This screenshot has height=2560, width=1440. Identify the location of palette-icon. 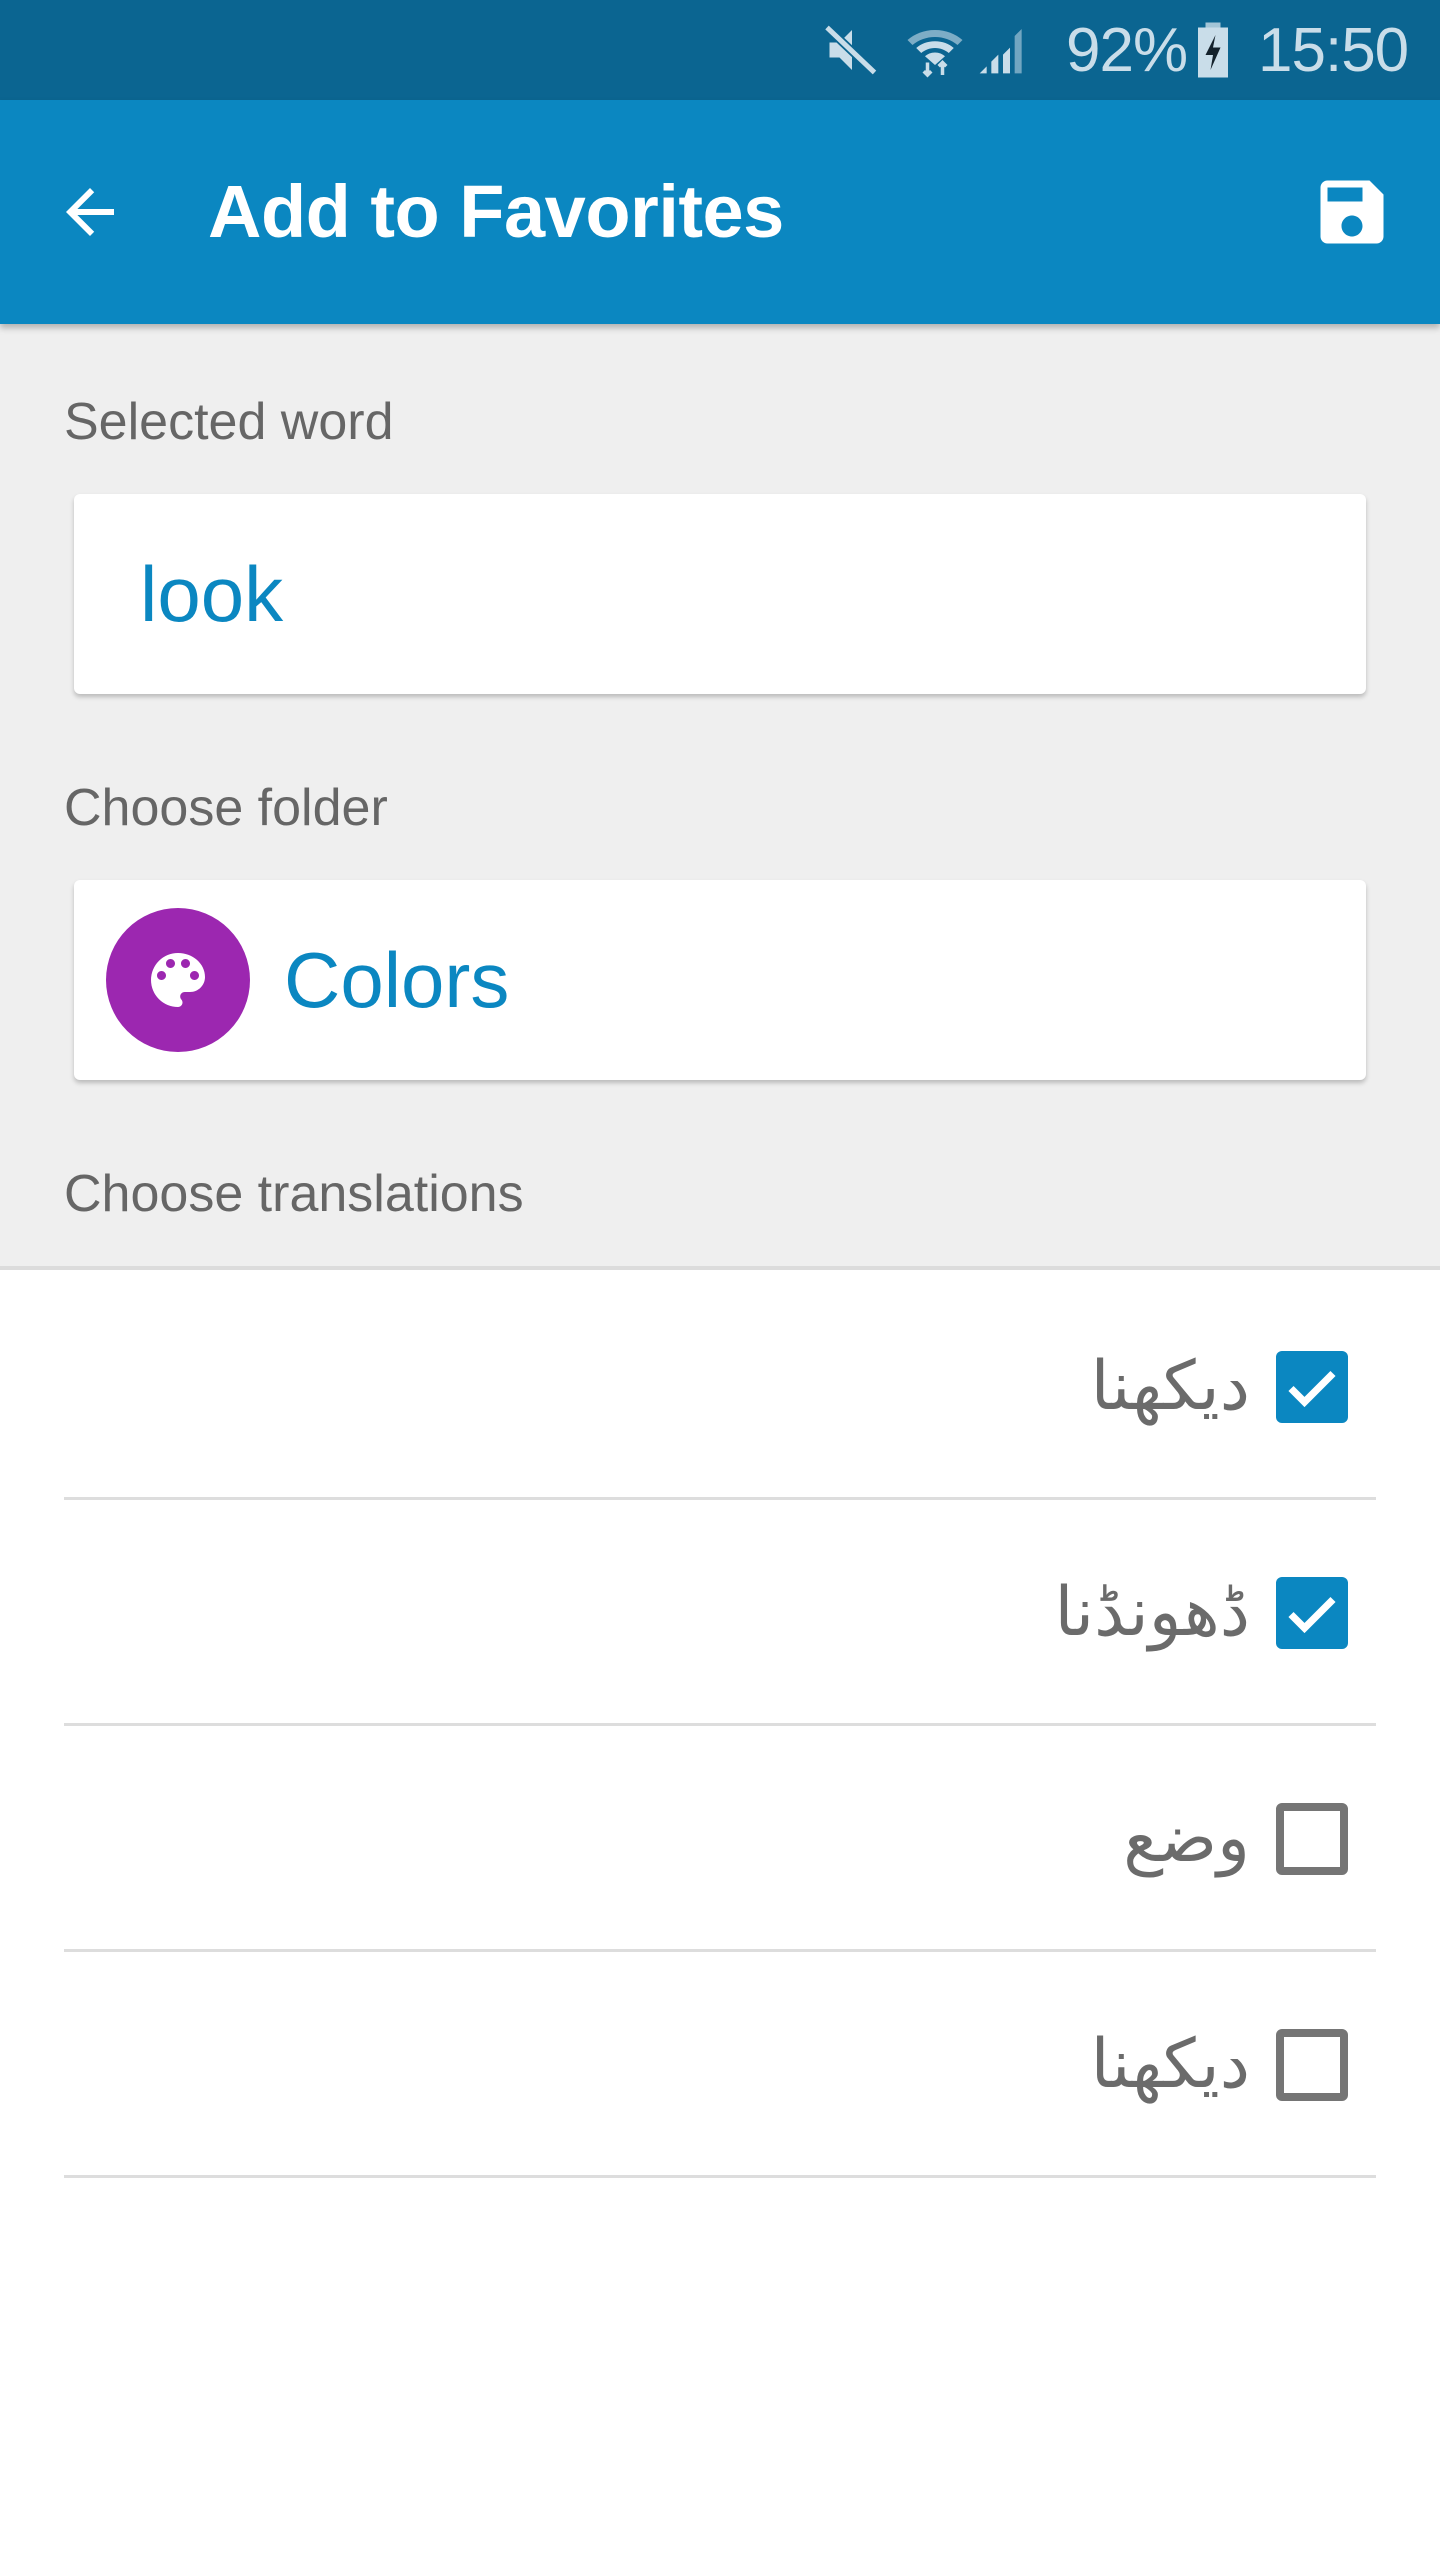
(178, 980).